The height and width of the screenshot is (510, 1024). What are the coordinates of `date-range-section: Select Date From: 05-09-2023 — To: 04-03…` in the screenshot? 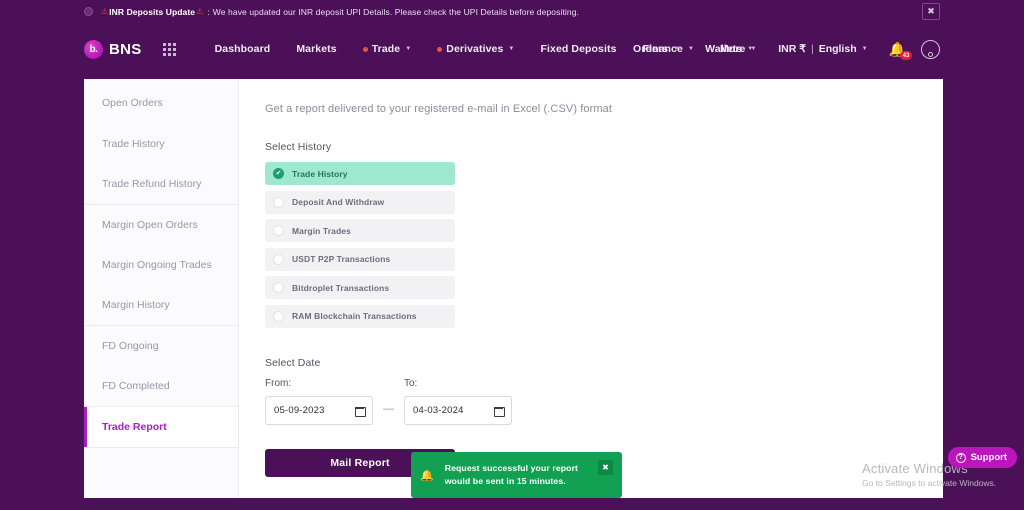 It's located at (604, 391).